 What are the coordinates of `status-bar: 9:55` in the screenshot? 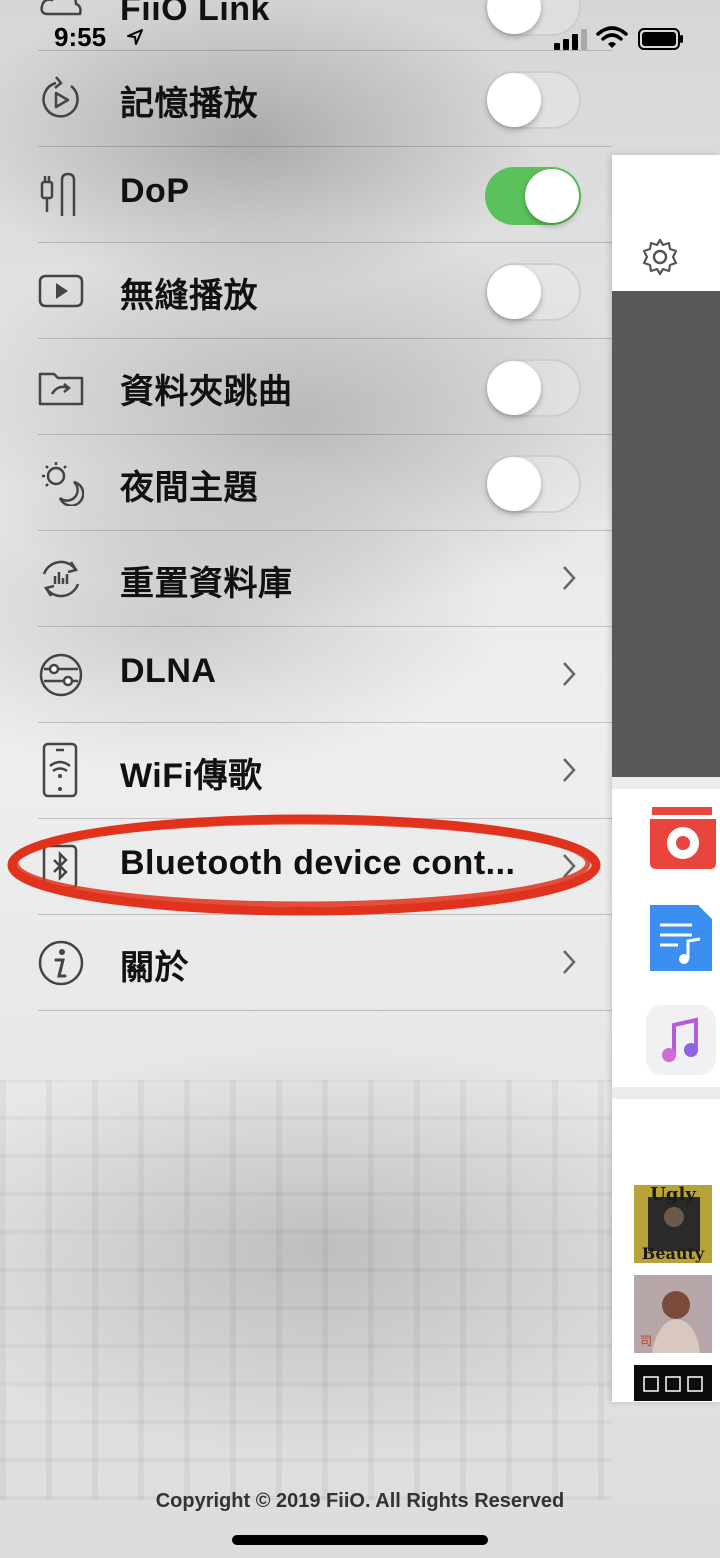 It's located at (360, 30).